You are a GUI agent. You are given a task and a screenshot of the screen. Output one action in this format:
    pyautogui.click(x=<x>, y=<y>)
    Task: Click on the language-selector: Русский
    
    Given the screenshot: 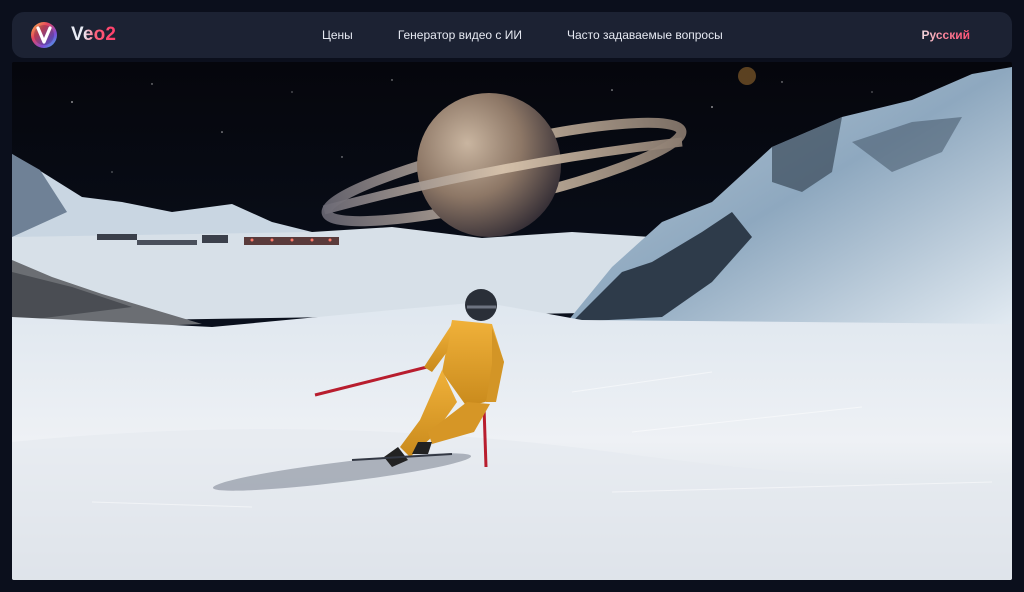 What is the action you would take?
    pyautogui.click(x=946, y=35)
    